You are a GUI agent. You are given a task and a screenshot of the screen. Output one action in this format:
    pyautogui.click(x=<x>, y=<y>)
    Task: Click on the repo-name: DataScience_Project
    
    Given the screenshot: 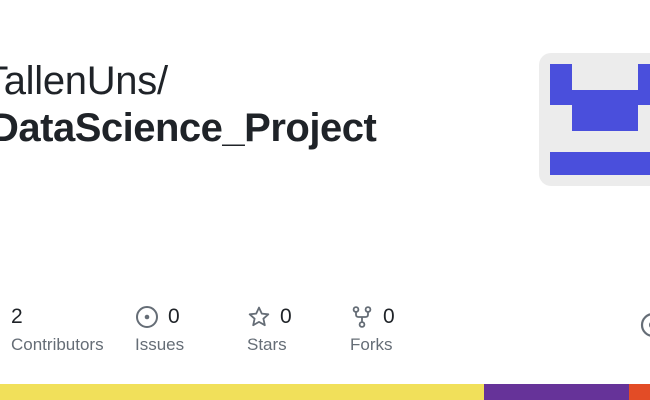 What is the action you would take?
    pyautogui.click(x=188, y=128)
    